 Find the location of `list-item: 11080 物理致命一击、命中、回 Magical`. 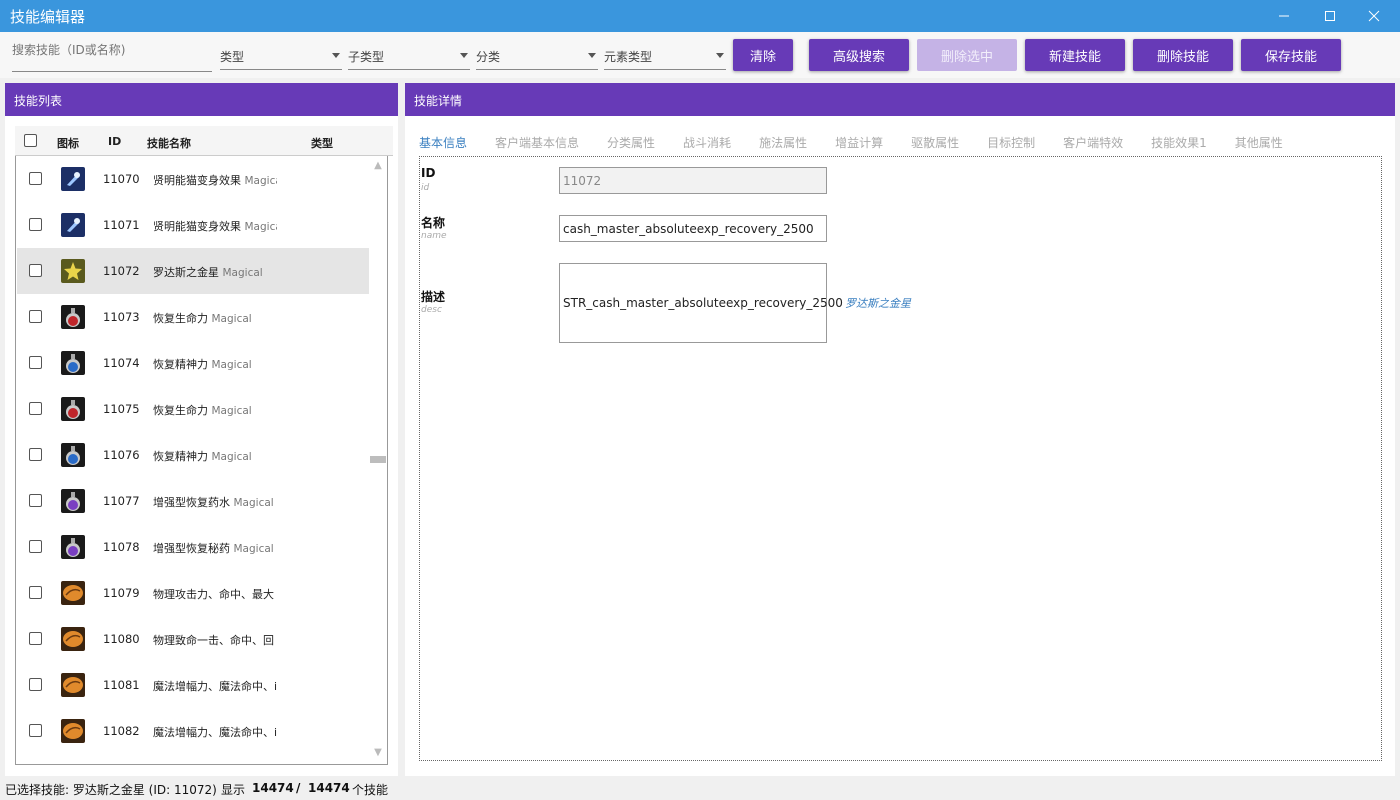

list-item: 11080 物理致命一击、命中、回 Magical is located at coordinates (193, 639).